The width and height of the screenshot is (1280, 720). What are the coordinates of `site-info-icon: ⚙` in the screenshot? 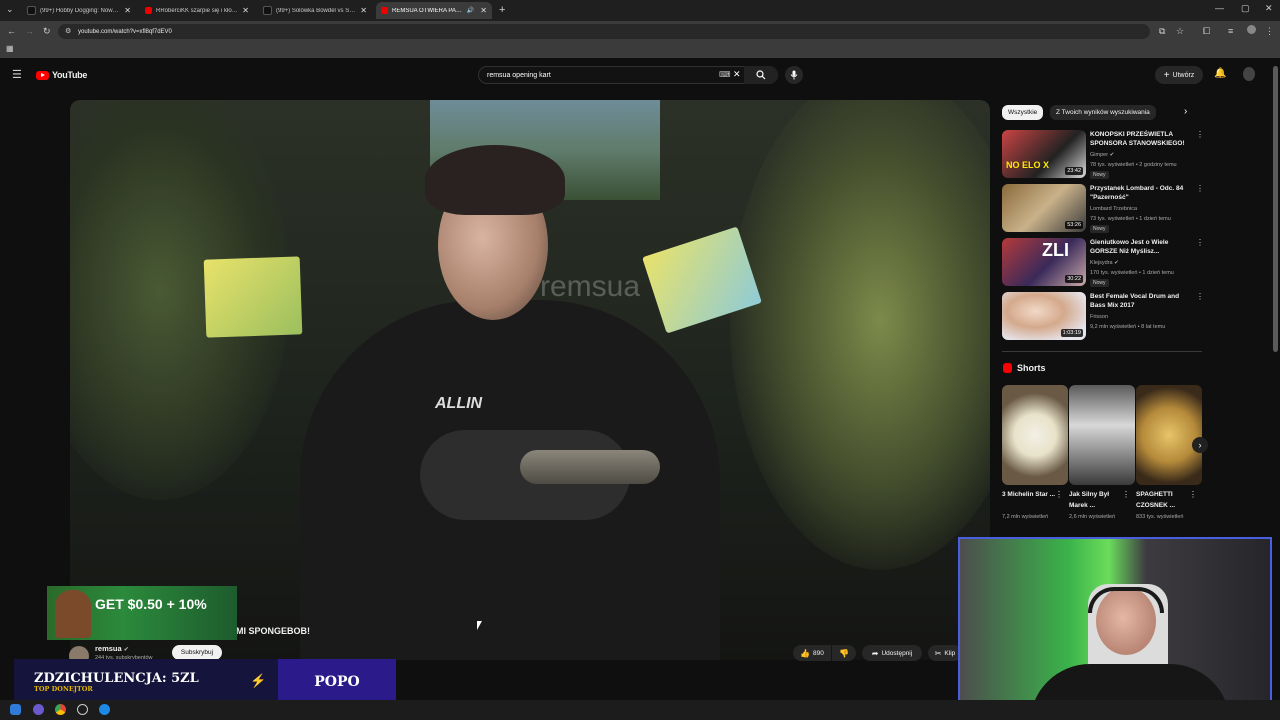 It's located at (68, 31).